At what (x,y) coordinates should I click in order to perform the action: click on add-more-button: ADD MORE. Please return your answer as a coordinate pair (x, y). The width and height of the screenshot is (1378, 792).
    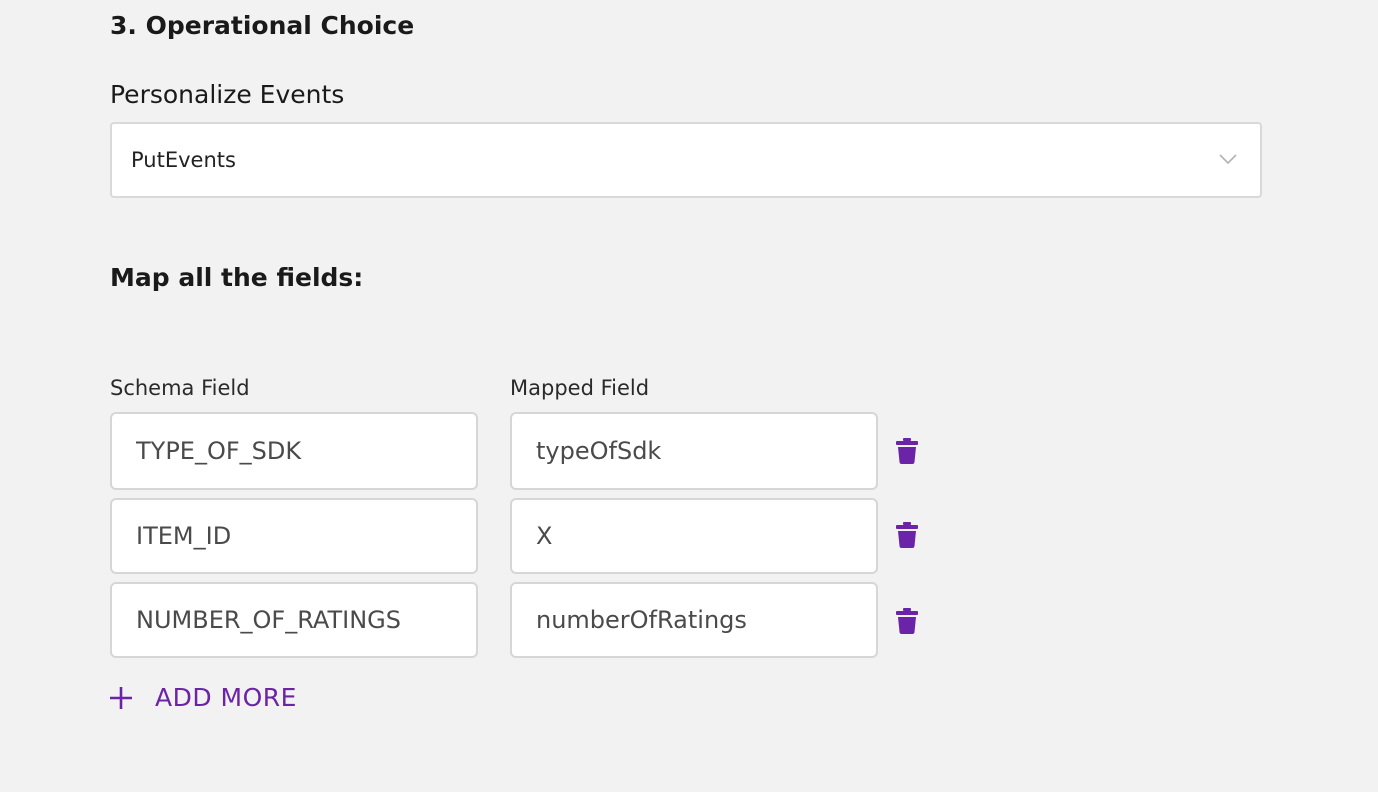
    Looking at the image, I should click on (202, 698).